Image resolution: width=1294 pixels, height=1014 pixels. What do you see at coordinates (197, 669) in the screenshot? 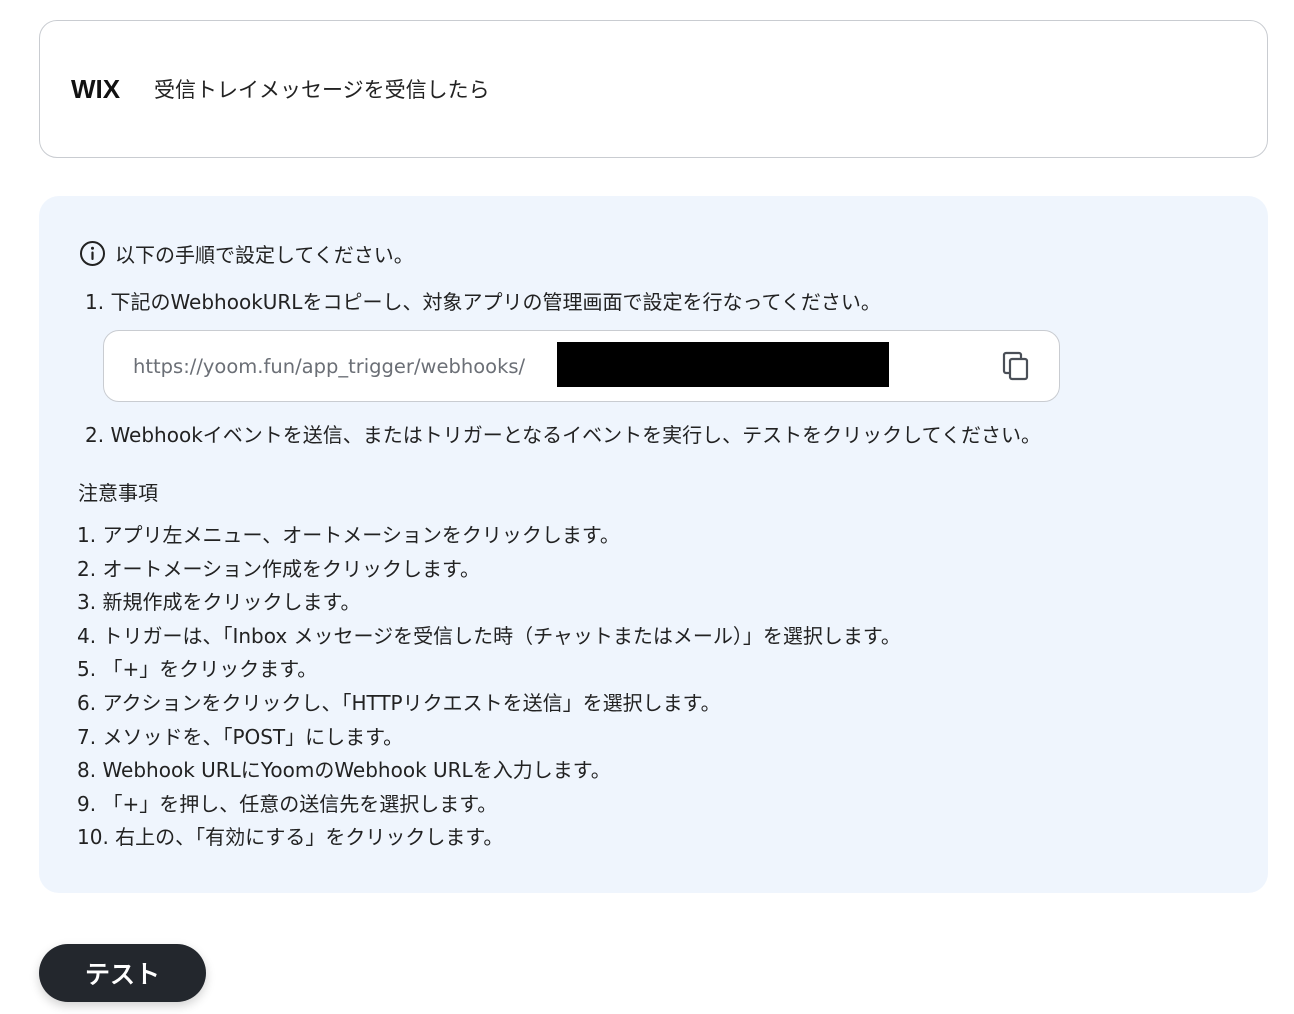
I see `list-item: 5. 「+」をクリックます。` at bounding box center [197, 669].